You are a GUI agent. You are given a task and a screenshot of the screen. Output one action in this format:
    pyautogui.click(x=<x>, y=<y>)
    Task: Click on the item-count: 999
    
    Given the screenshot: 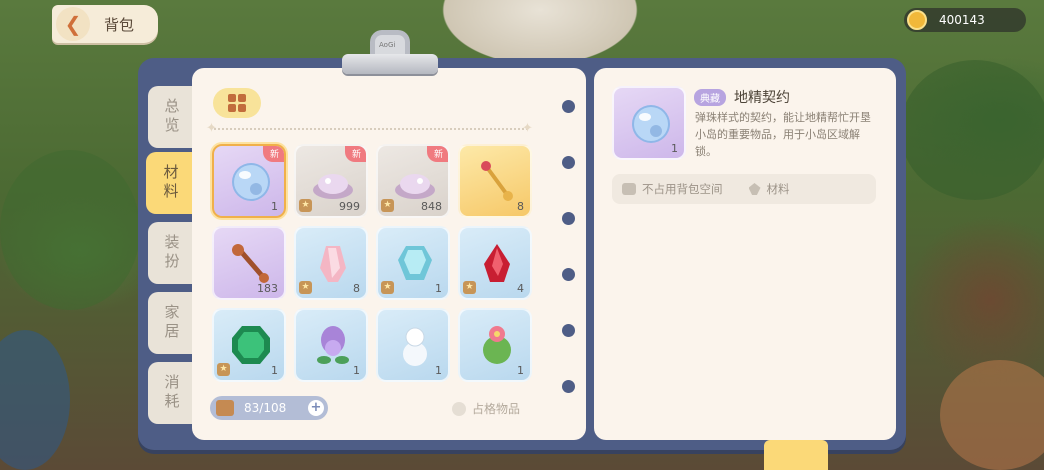 What is the action you would take?
    pyautogui.click(x=349, y=206)
    